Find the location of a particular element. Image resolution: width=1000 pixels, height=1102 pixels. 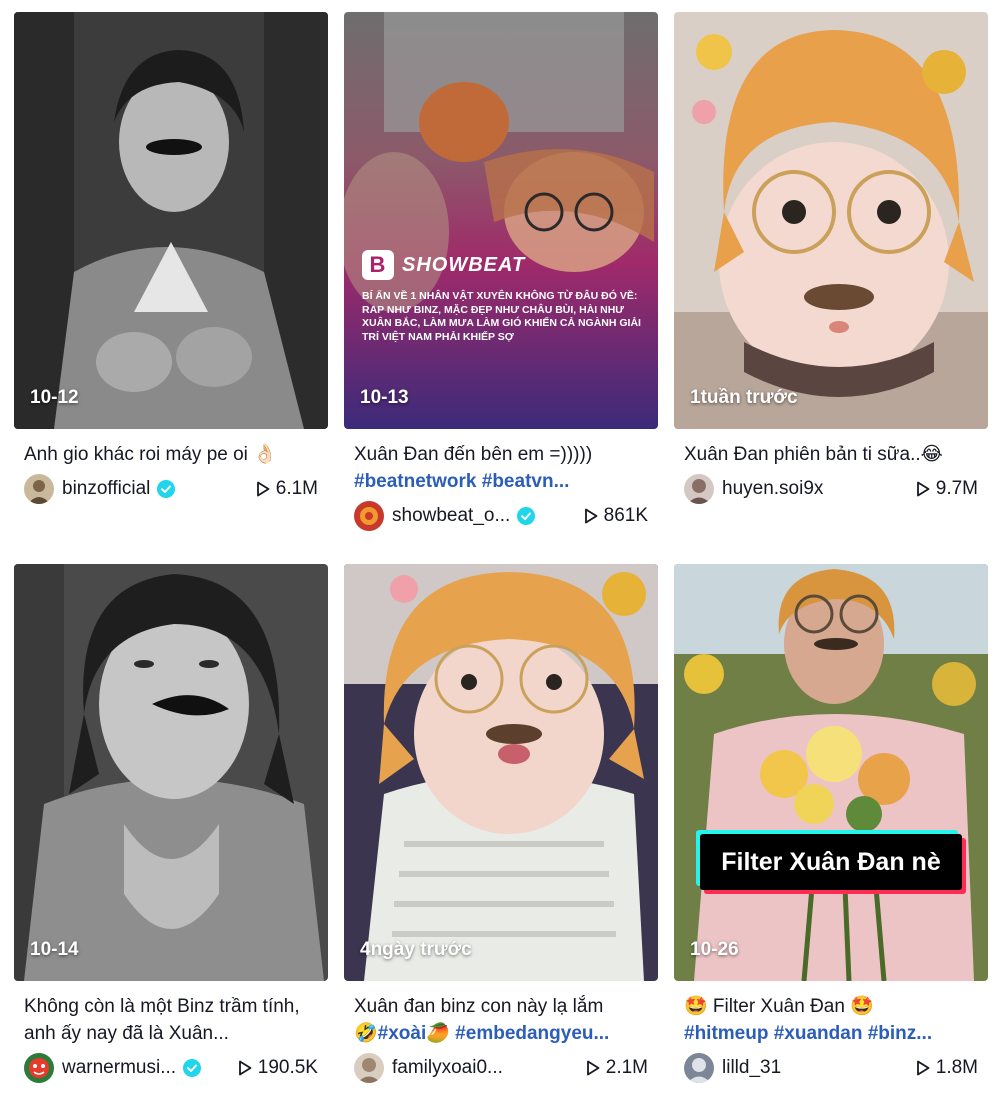

video-thumbnail: 4ngày trước is located at coordinates (501, 772).